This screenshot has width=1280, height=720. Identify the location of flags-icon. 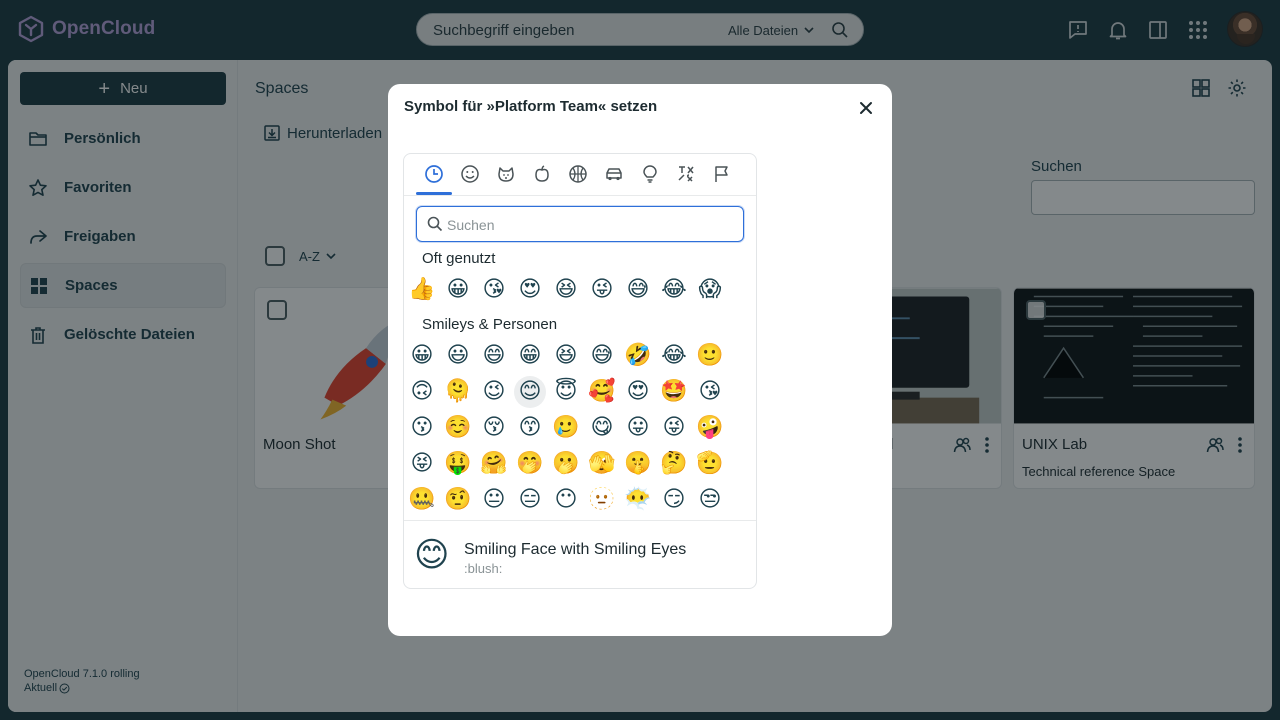
(721, 174).